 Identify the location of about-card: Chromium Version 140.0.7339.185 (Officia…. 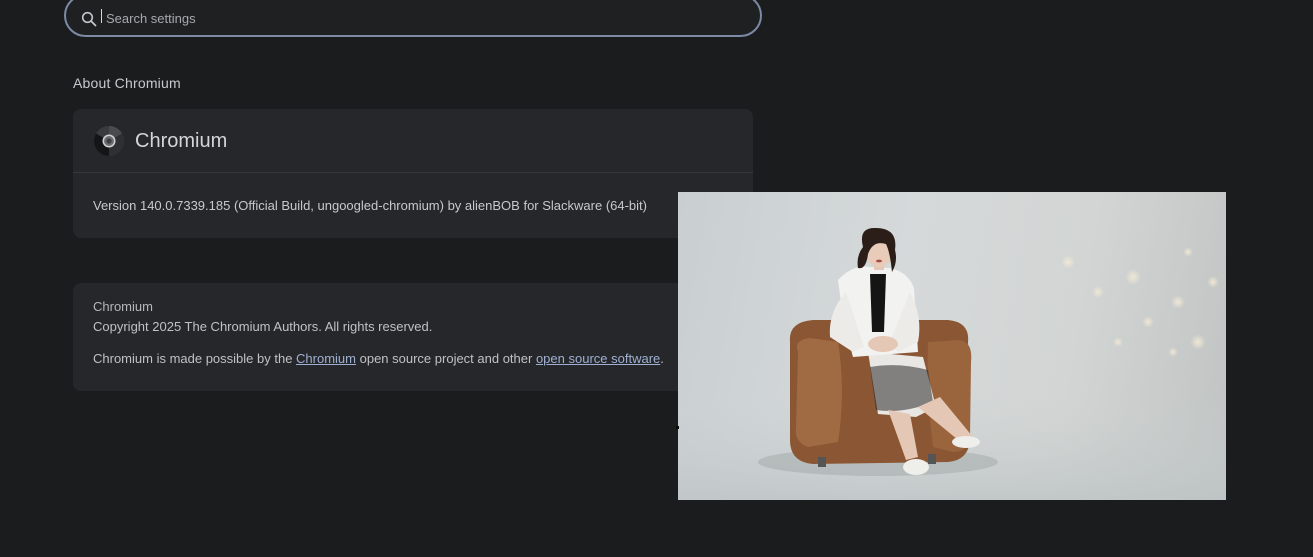
(413, 173).